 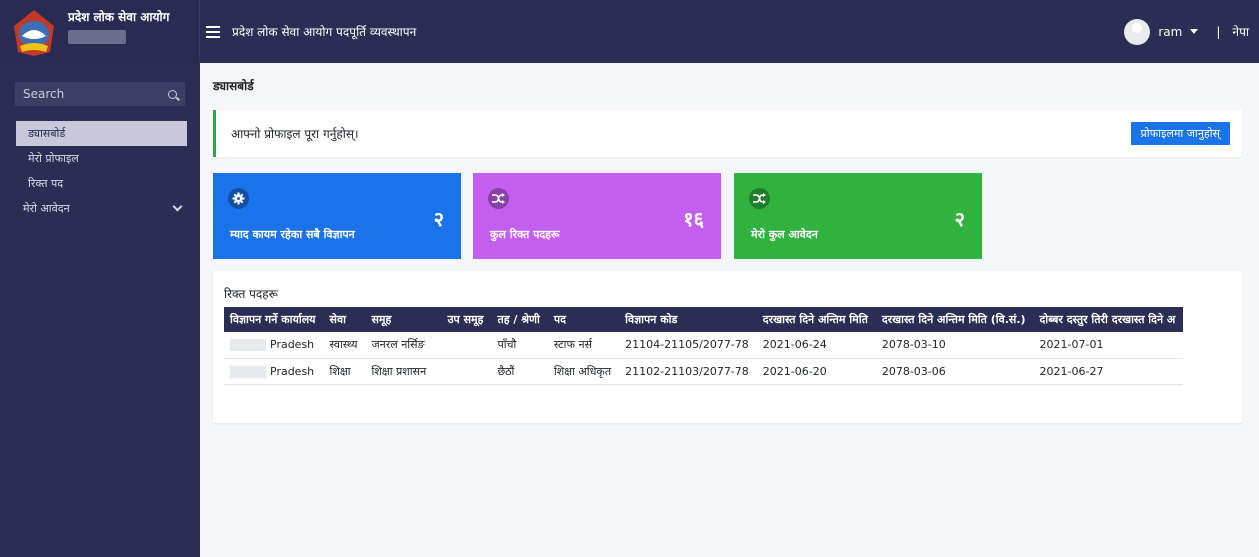 I want to click on cell-group: जनरल नर्सिङ, so click(x=403, y=345).